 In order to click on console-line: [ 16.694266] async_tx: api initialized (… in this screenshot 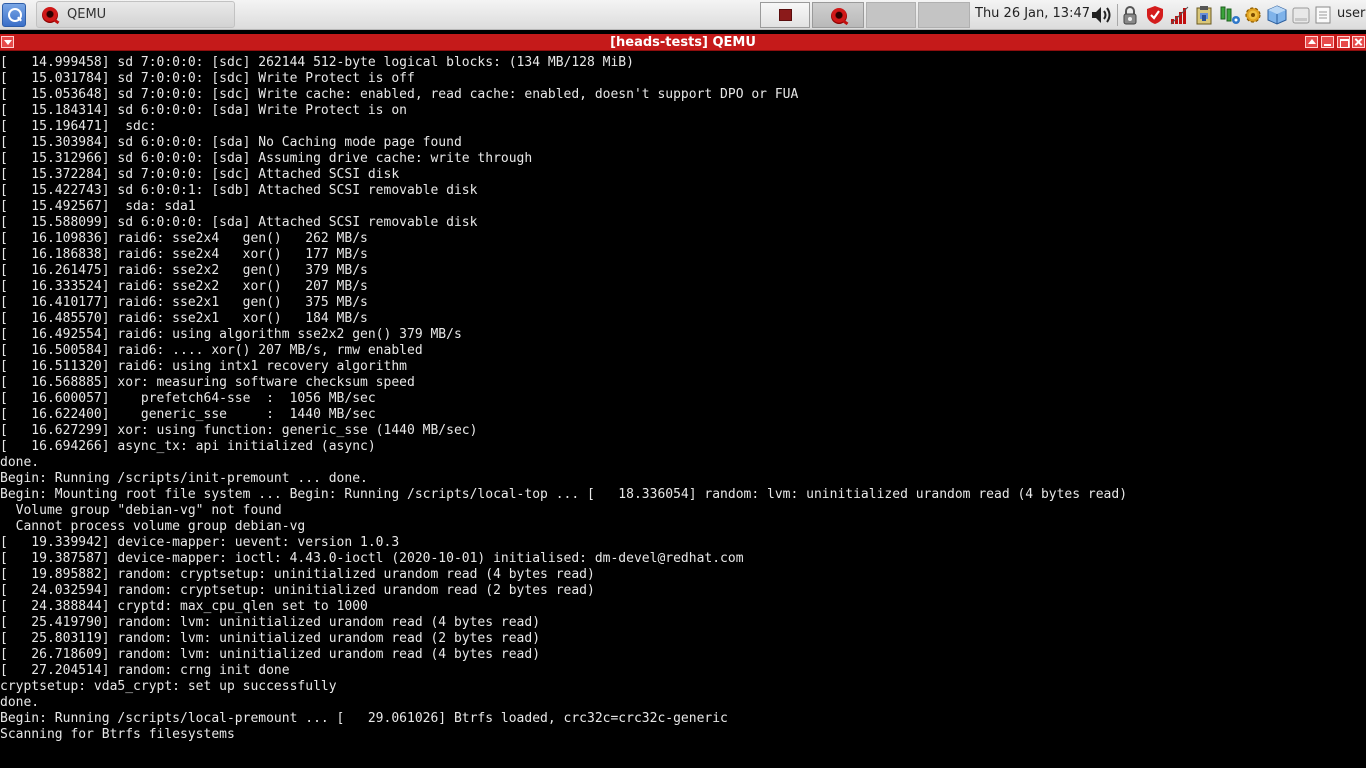, I will do `click(188, 446)`.